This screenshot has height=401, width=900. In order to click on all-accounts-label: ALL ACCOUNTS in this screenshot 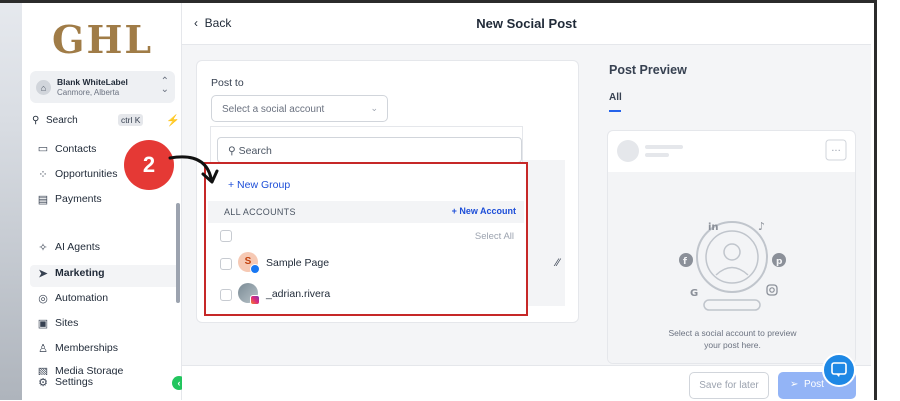, I will do `click(260, 212)`.